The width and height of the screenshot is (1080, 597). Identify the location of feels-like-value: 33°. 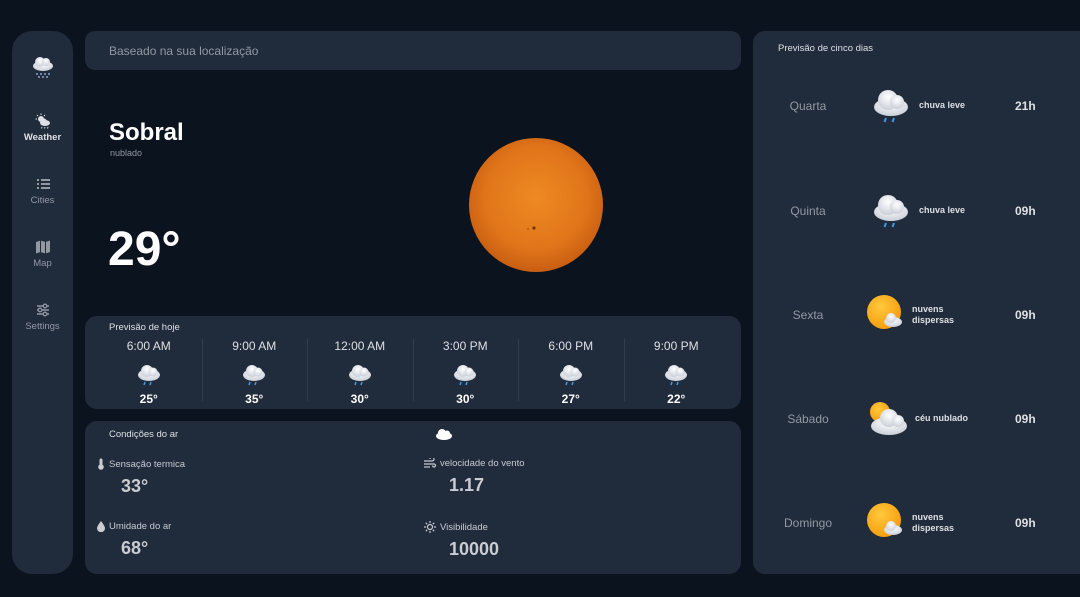
(135, 486).